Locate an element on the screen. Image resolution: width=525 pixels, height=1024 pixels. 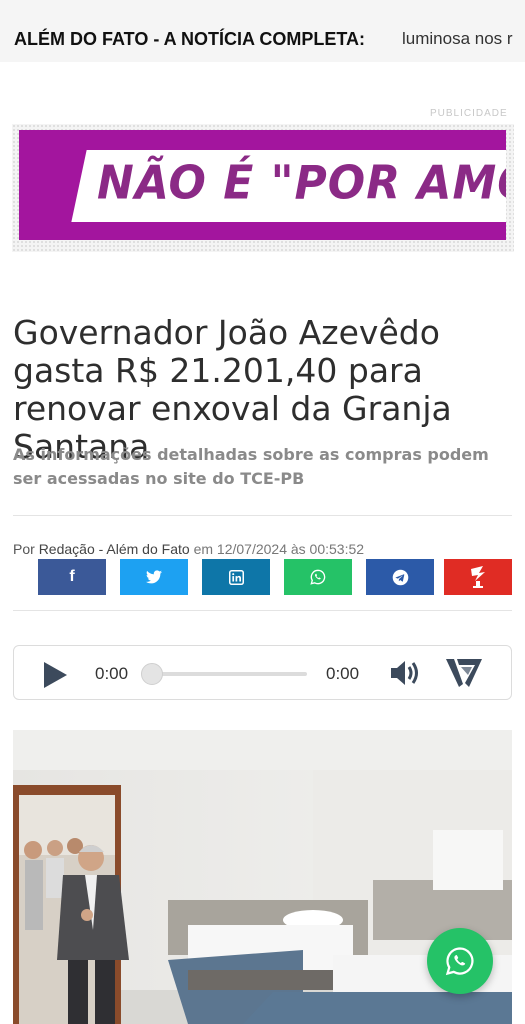
progress-slider is located at coordinates (229, 674).